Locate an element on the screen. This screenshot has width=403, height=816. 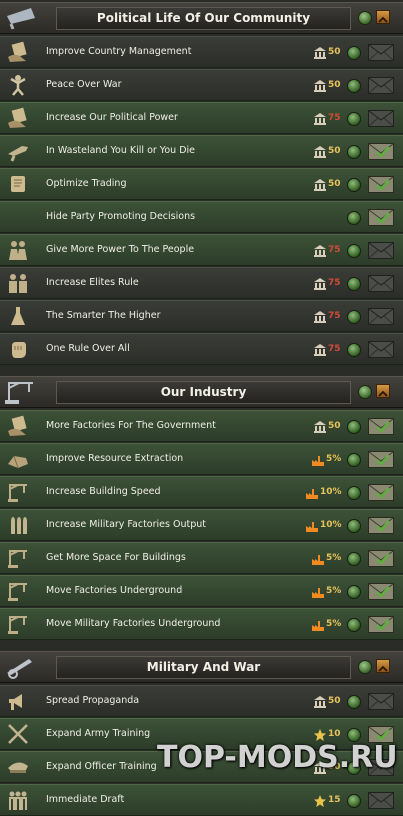
decision-row: Peace Over War 50 is located at coordinates (201, 85).